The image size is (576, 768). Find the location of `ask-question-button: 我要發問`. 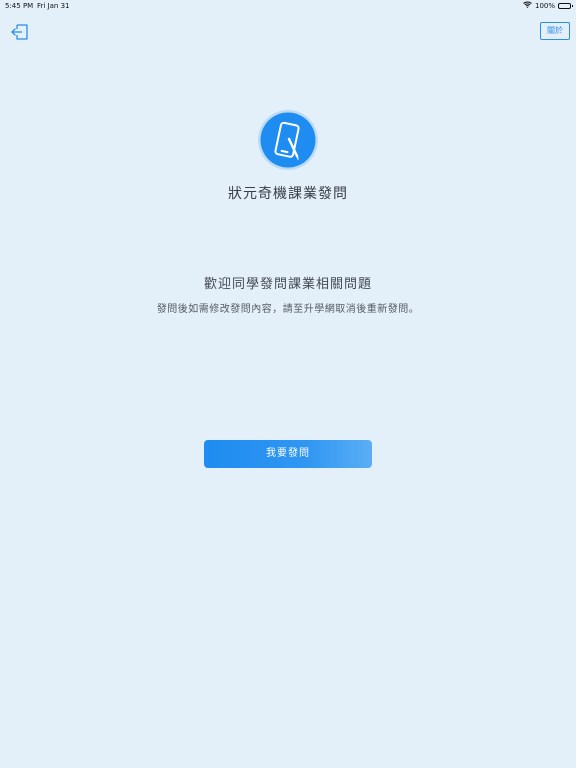

ask-question-button: 我要發問 is located at coordinates (288, 454).